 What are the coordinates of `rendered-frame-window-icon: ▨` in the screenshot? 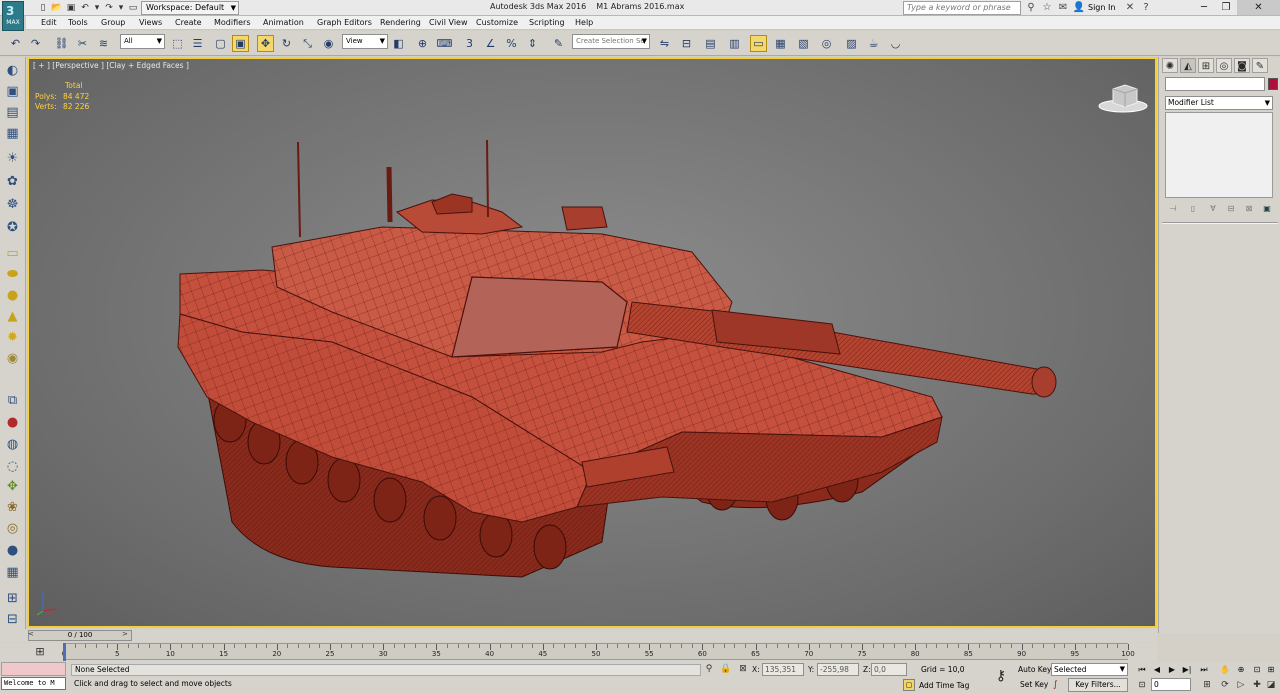 It's located at (851, 43).